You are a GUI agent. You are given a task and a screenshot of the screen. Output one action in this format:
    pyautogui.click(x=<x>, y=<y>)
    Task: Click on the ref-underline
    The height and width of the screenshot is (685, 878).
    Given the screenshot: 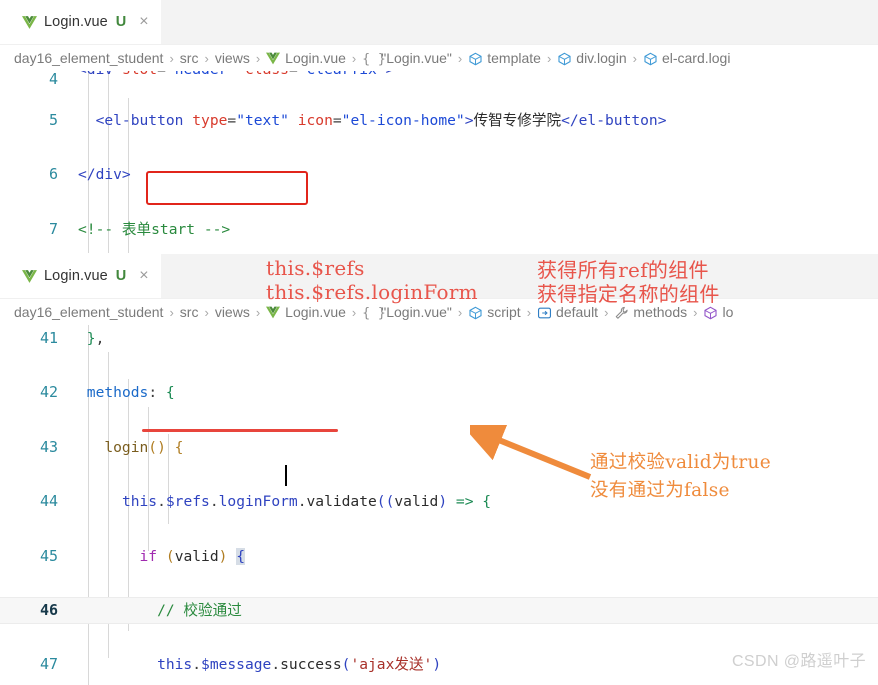 What is the action you would take?
    pyautogui.click(x=240, y=430)
    